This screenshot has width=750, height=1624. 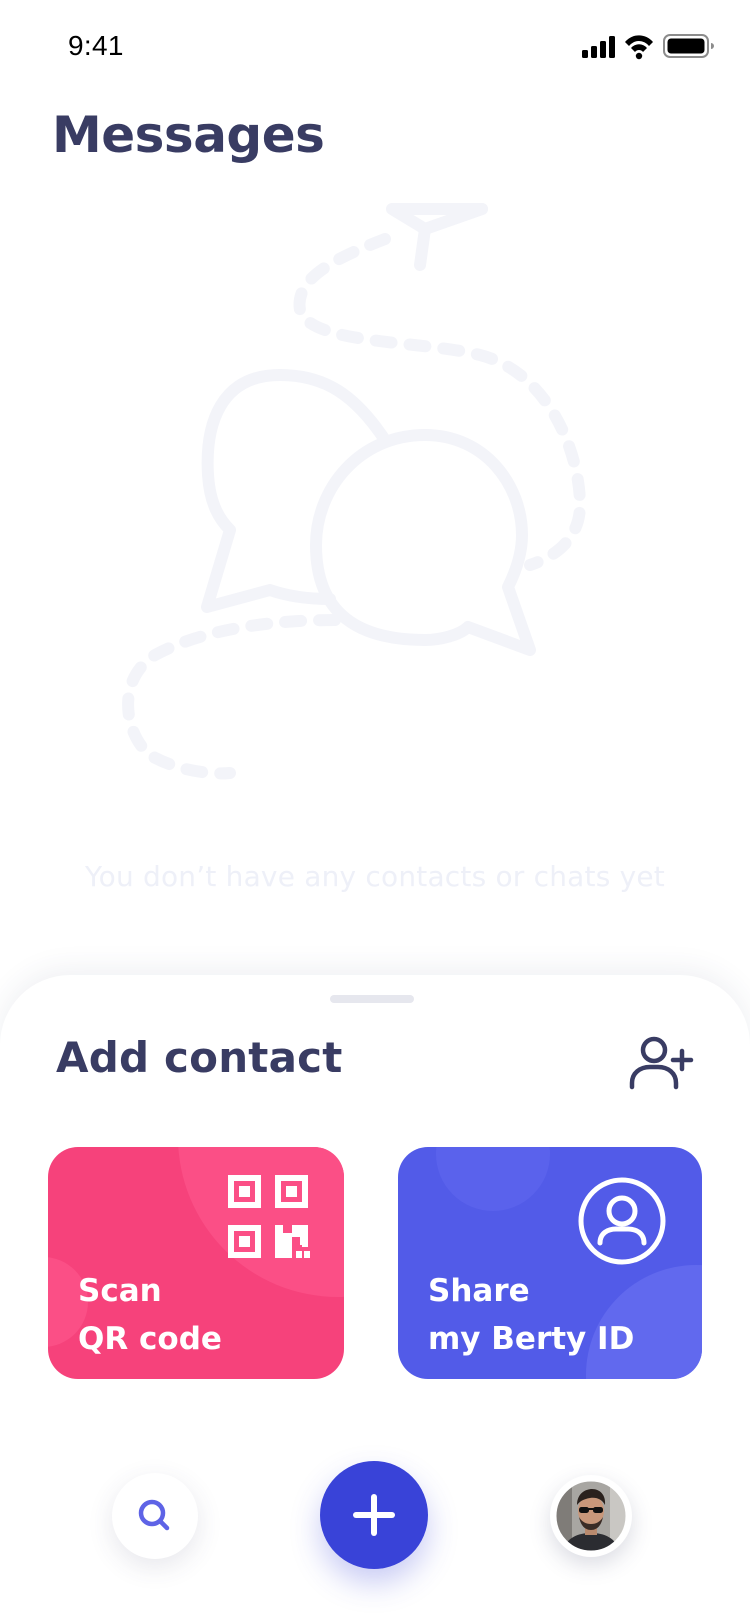 What do you see at coordinates (96, 45) in the screenshot?
I see `status-time: 9:41` at bounding box center [96, 45].